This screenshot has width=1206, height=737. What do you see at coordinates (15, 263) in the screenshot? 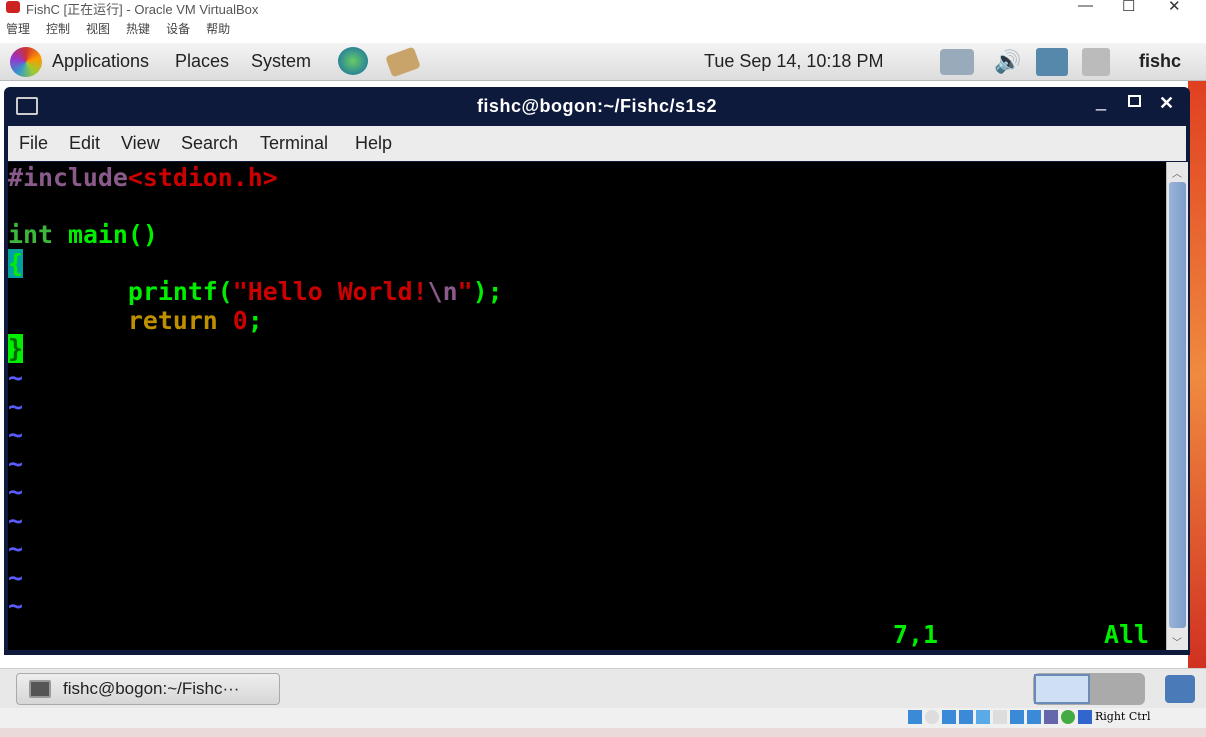
I see `code-line-4: {` at bounding box center [15, 263].